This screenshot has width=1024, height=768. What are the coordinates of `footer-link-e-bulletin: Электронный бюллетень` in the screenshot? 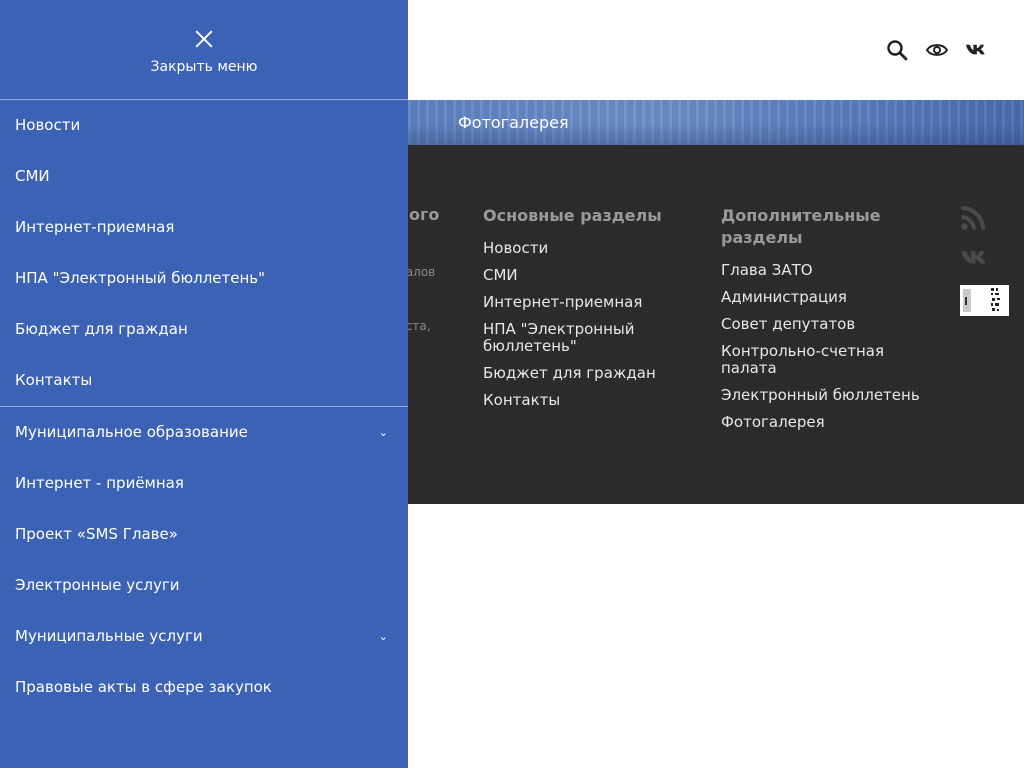 It's located at (831, 395).